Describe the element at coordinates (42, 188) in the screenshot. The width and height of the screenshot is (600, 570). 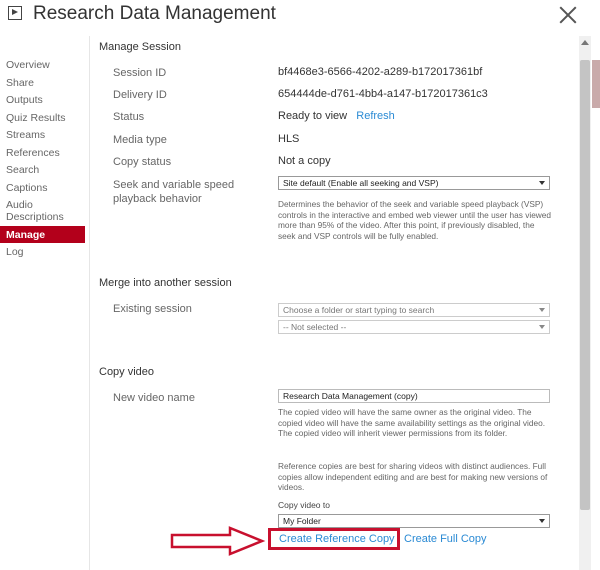
I see `sidebar-item-captions: Captions` at that location.